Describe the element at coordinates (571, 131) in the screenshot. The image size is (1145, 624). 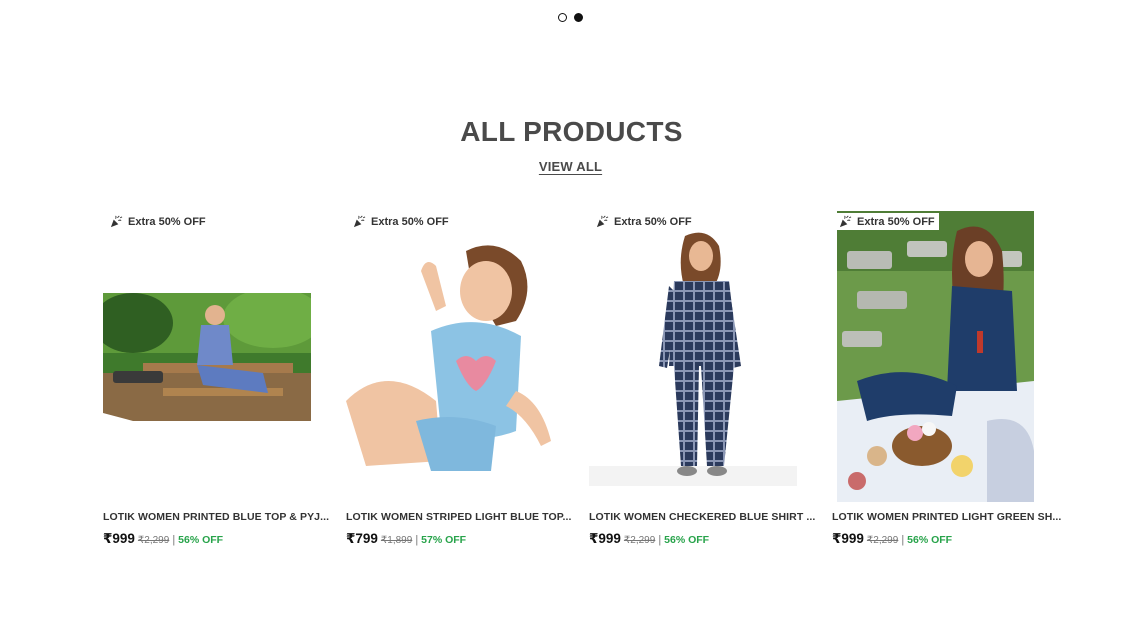
I see `section-title: ALL PRODUCTS` at that location.